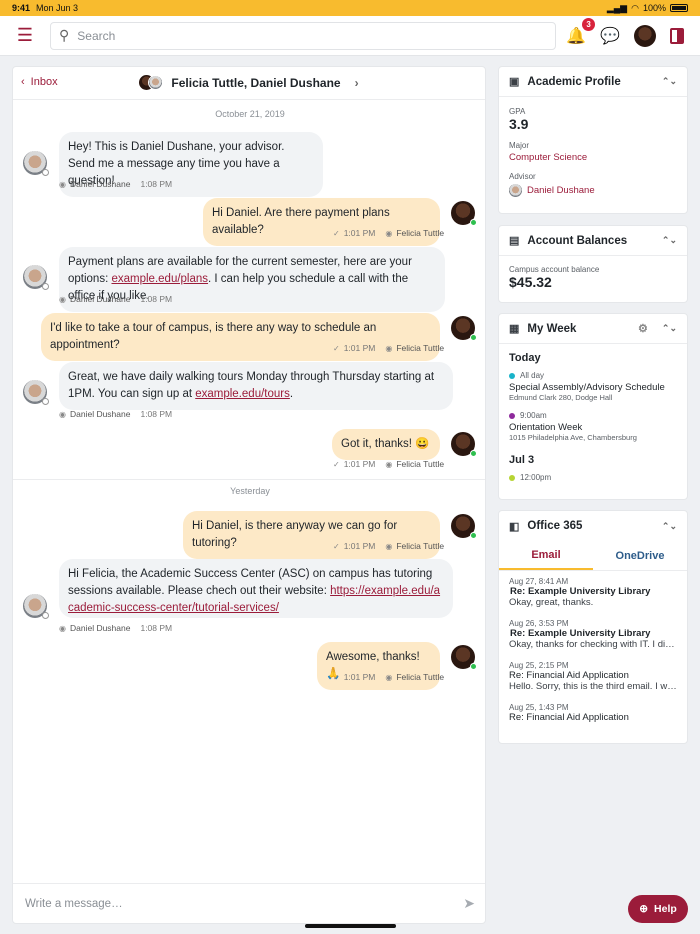  Describe the element at coordinates (658, 909) in the screenshot. I see `help-button: ⊕ Help` at that location.